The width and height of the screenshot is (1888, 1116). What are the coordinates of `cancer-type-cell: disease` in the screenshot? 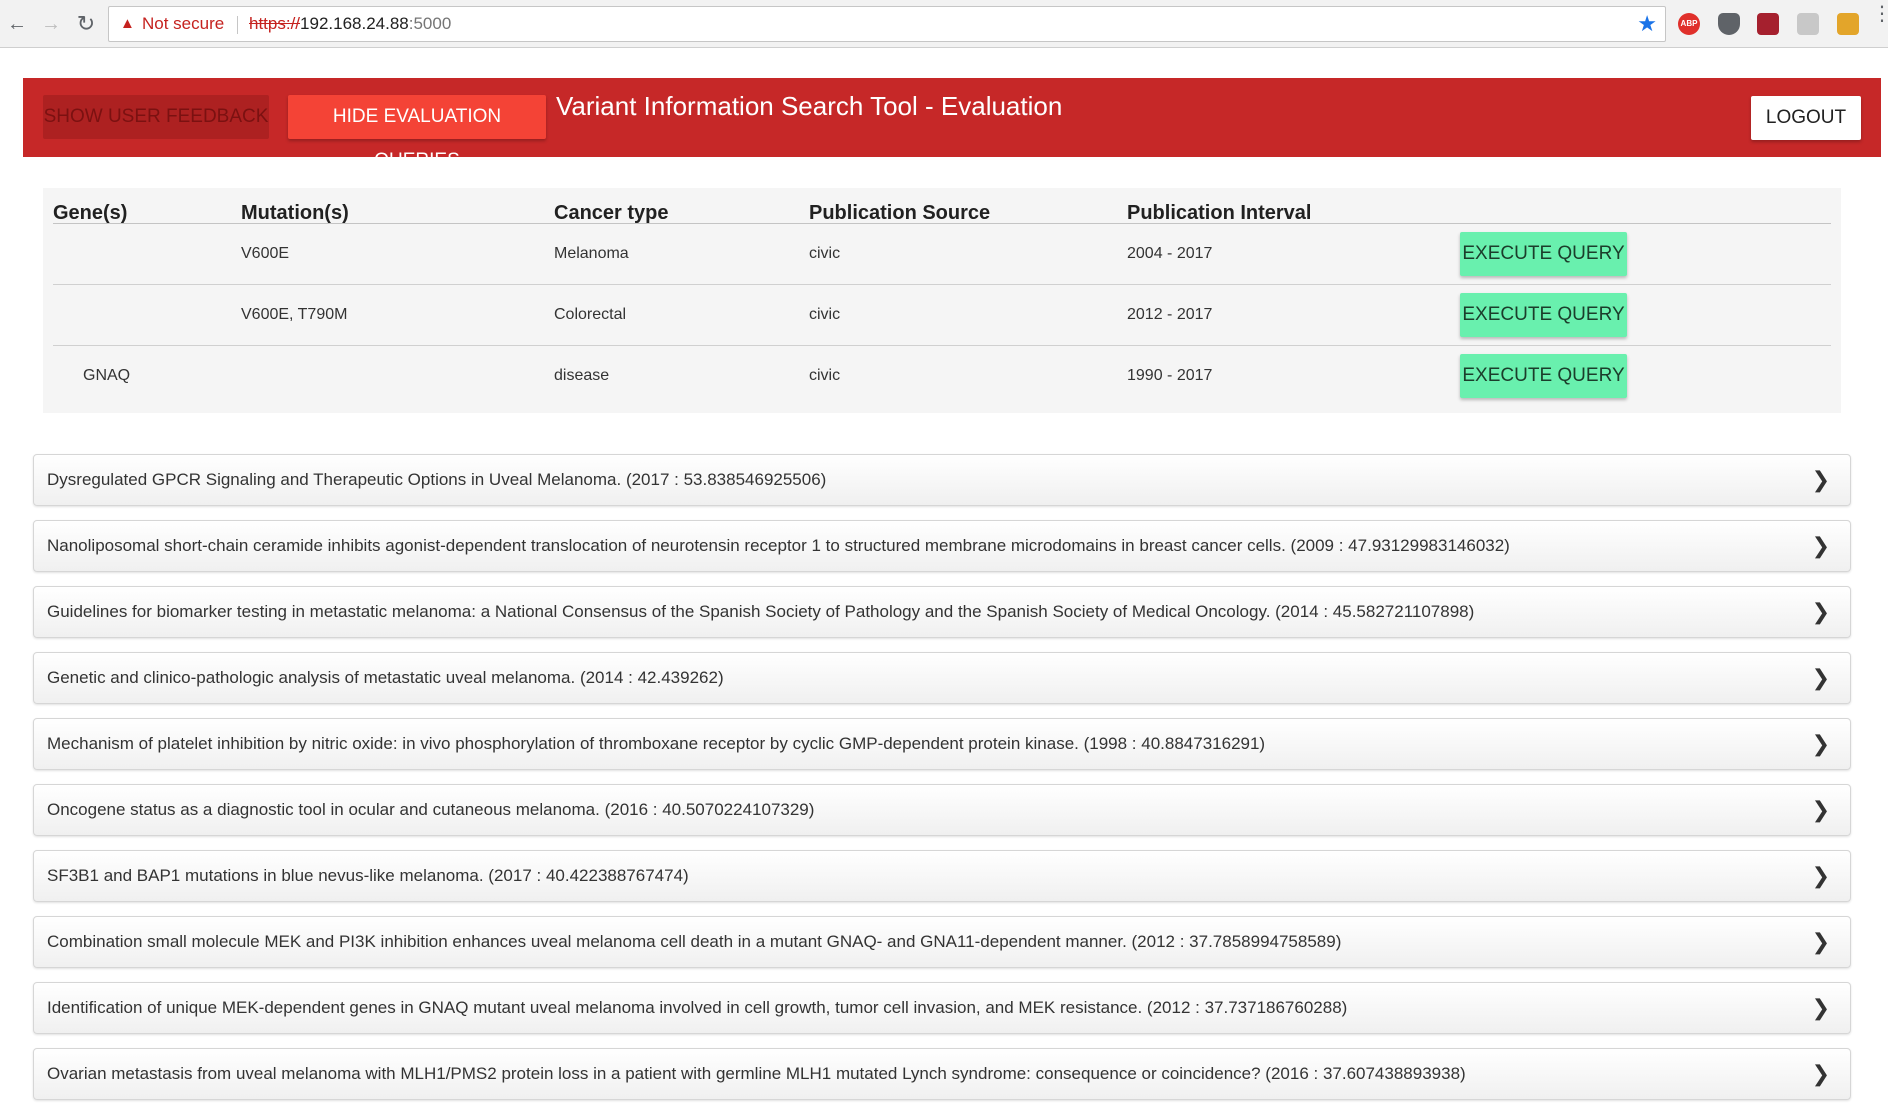 It's located at (582, 375).